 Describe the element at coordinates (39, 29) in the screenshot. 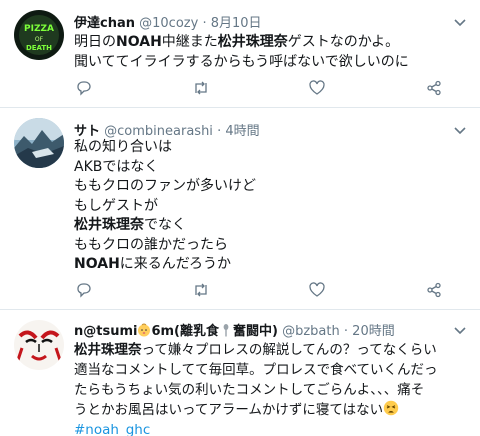

I see `svg-text: PIZZA` at that location.